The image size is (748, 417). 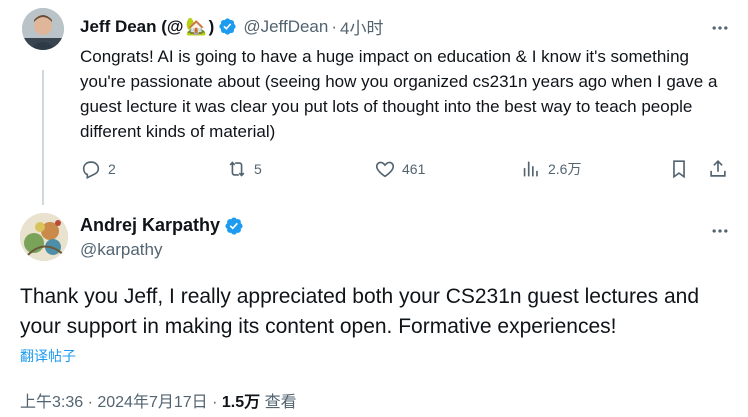 What do you see at coordinates (237, 169) in the screenshot?
I see `retweet-icon` at bounding box center [237, 169].